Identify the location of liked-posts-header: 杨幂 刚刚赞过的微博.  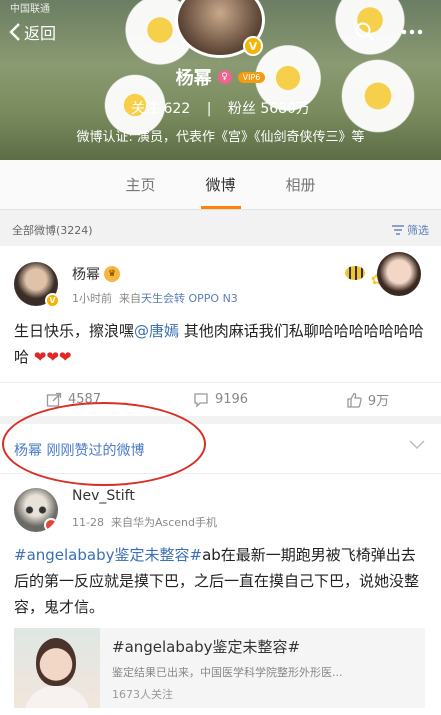
(220, 449).